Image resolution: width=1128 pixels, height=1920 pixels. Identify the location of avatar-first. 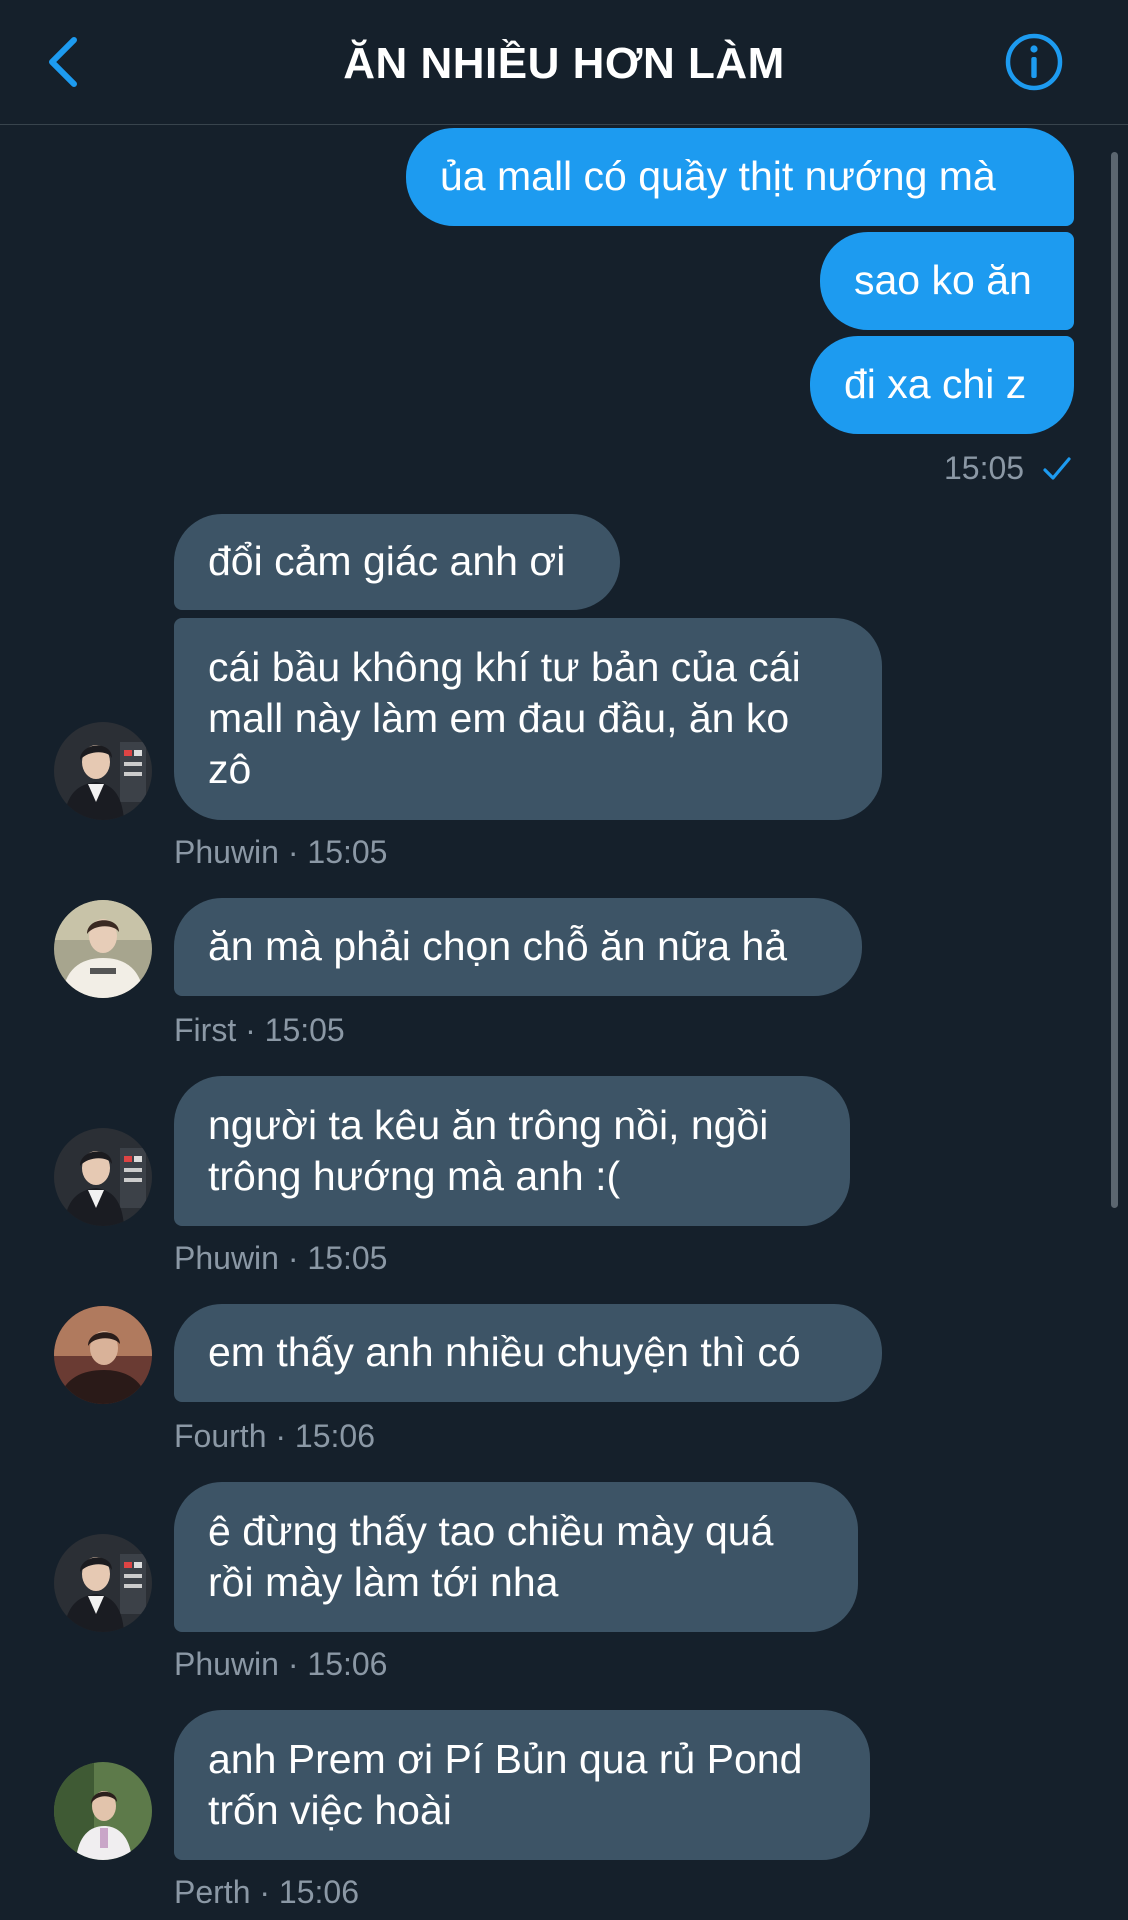
(103, 949).